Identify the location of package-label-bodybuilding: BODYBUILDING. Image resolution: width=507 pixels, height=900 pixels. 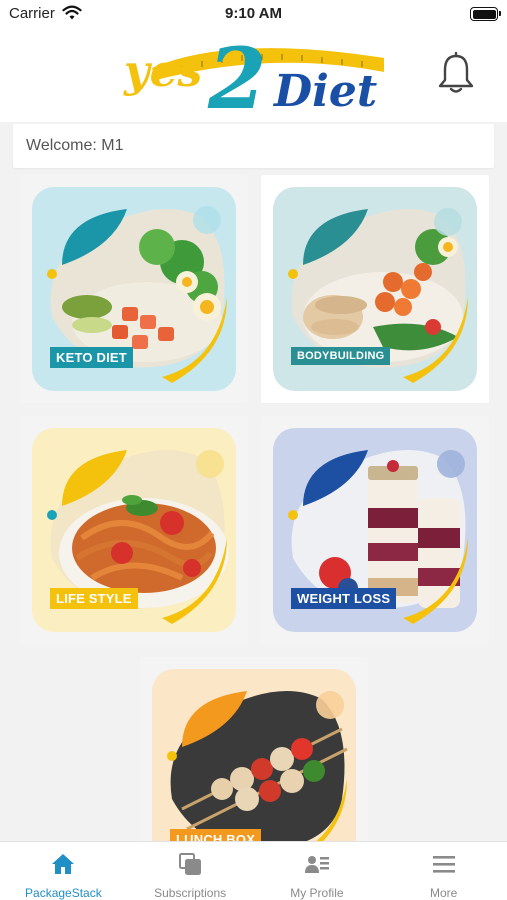
(341, 356).